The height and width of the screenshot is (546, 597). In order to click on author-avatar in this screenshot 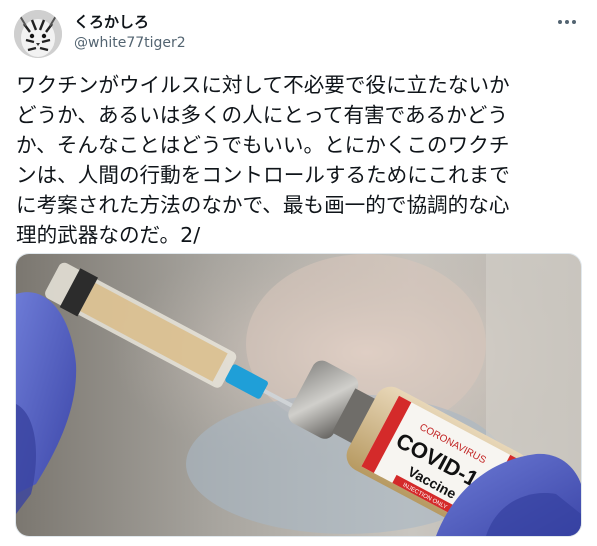, I will do `click(38, 34)`.